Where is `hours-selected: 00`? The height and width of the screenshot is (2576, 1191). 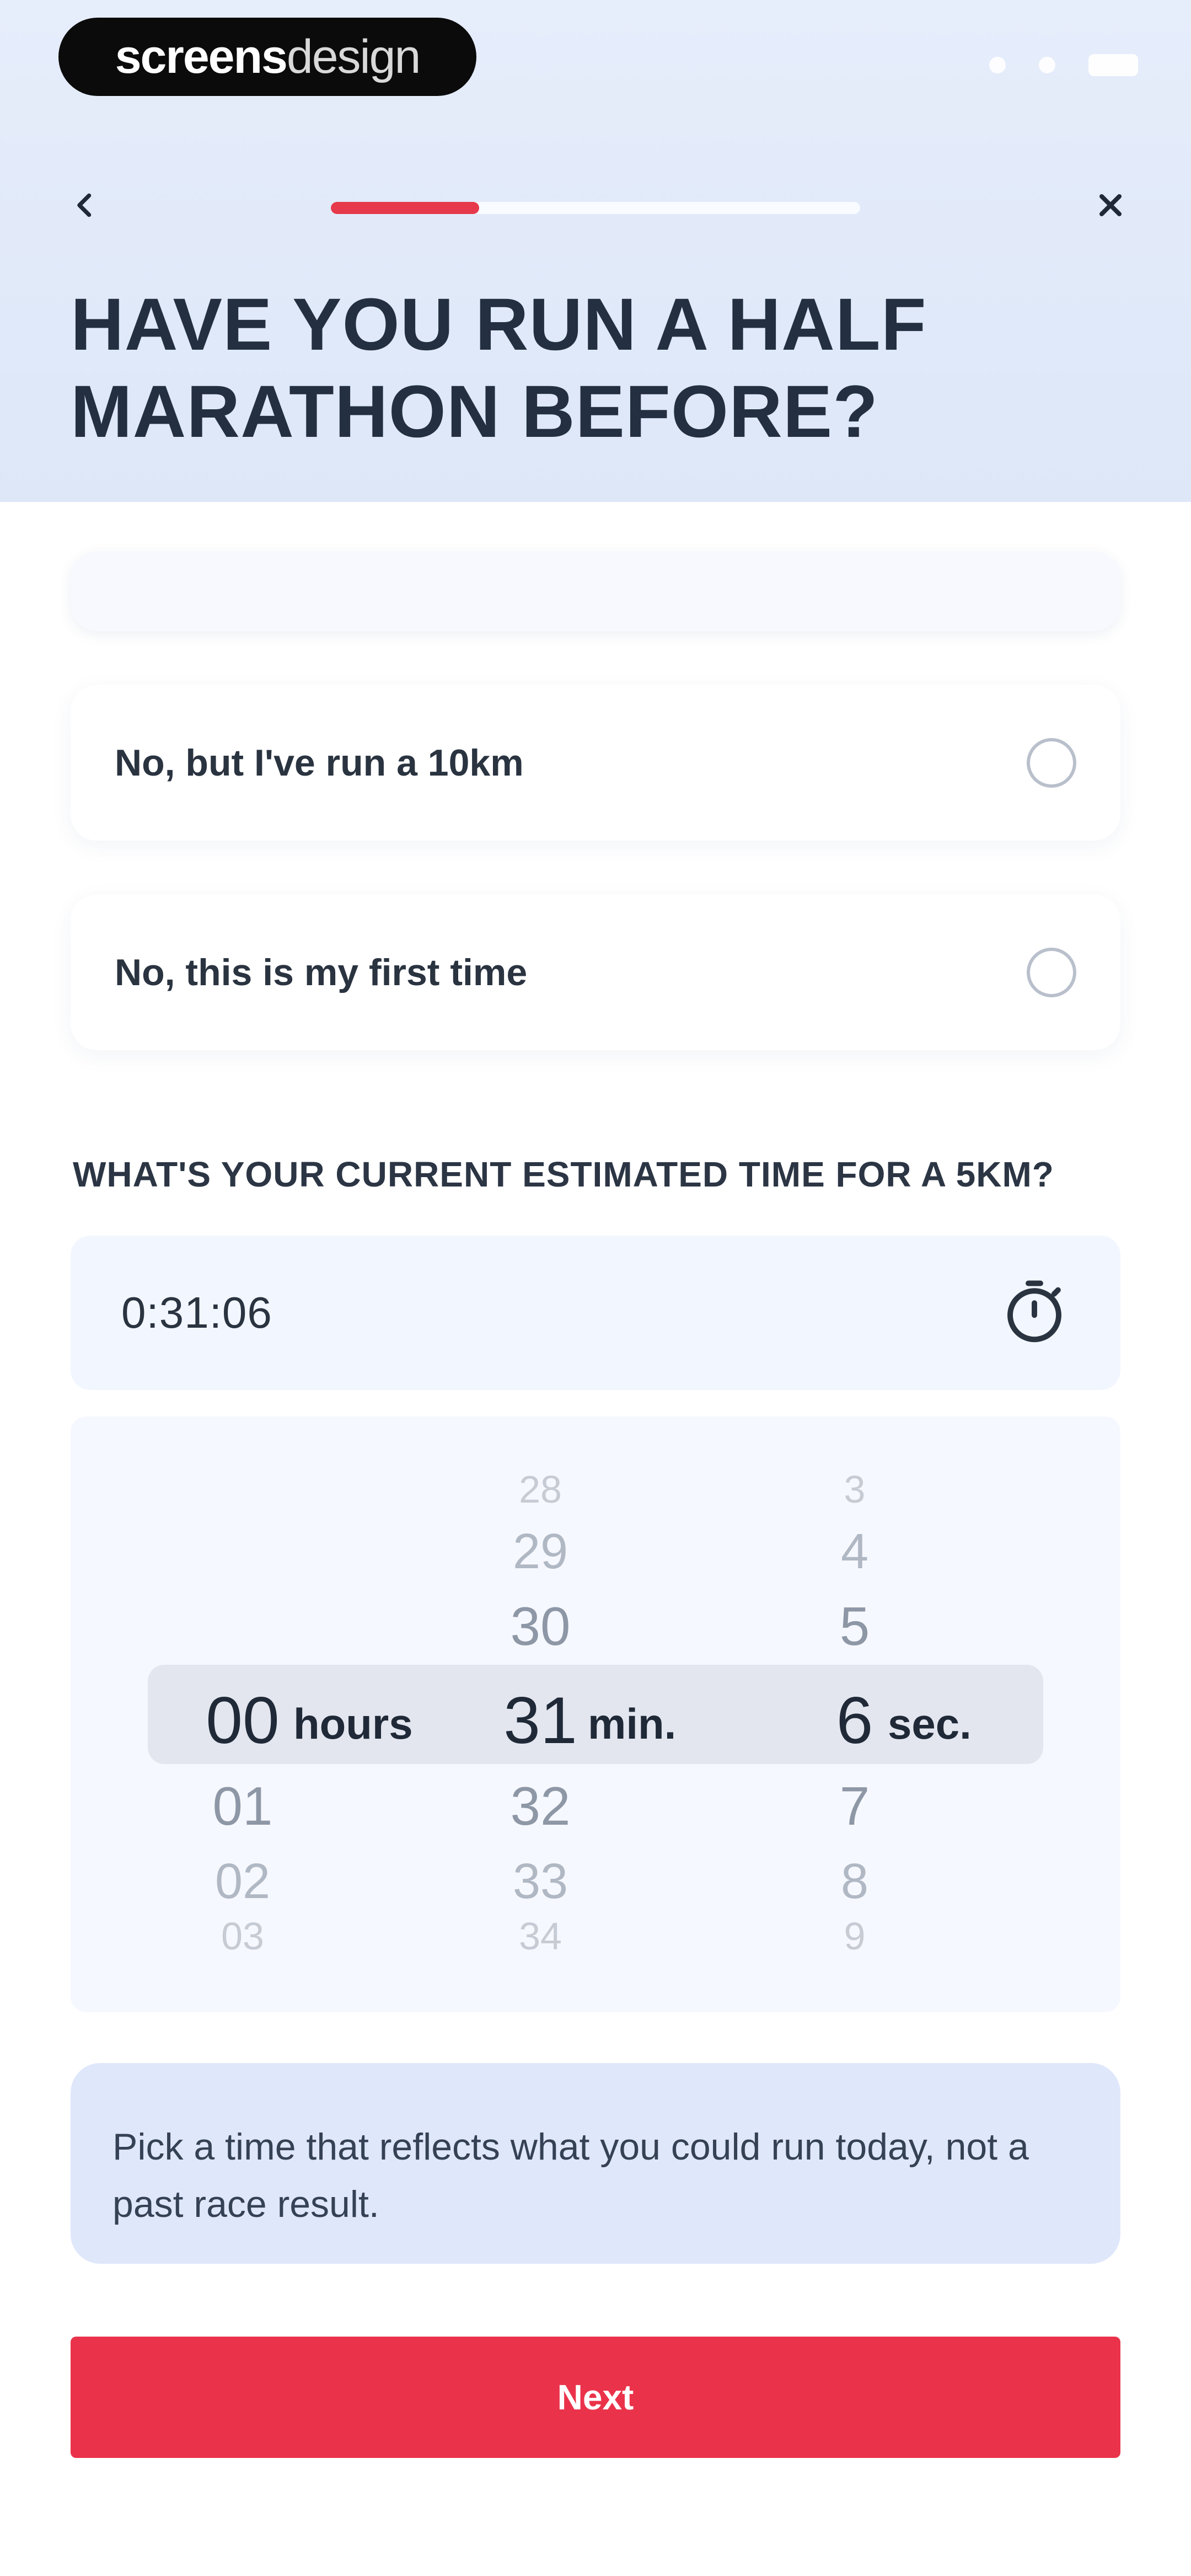
hours-selected: 00 is located at coordinates (243, 1720).